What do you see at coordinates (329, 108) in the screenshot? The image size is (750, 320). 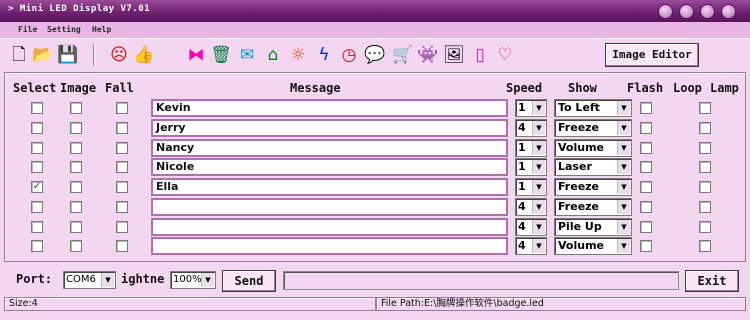 I see `message-input: Kevin` at bounding box center [329, 108].